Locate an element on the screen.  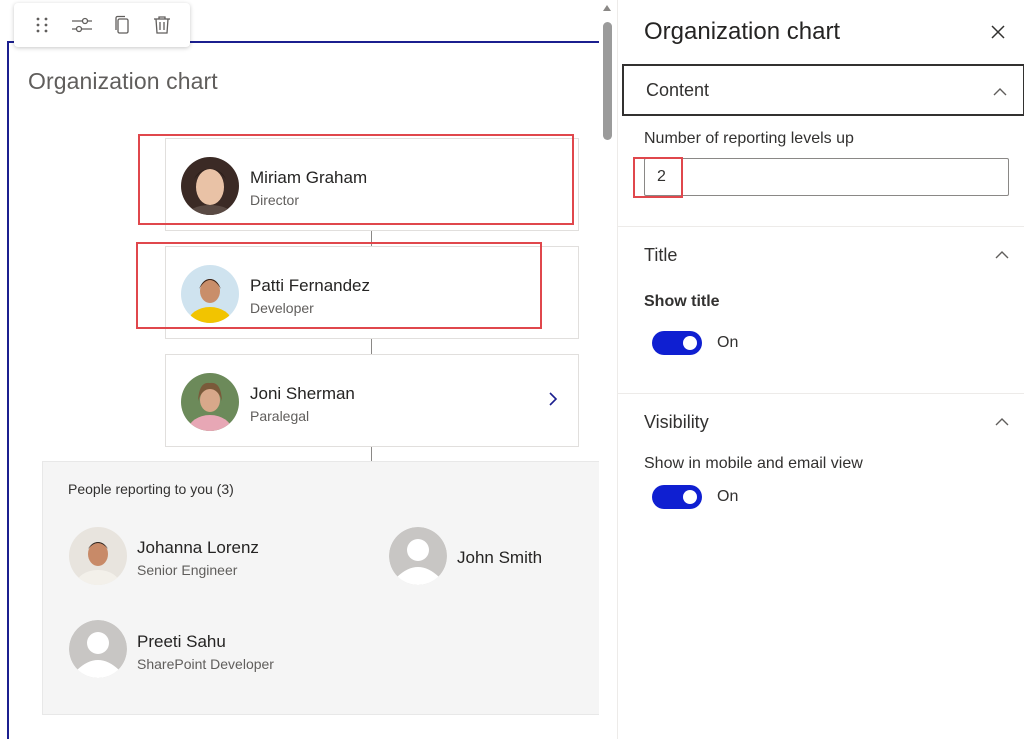
show-title-toggle is located at coordinates (677, 343).